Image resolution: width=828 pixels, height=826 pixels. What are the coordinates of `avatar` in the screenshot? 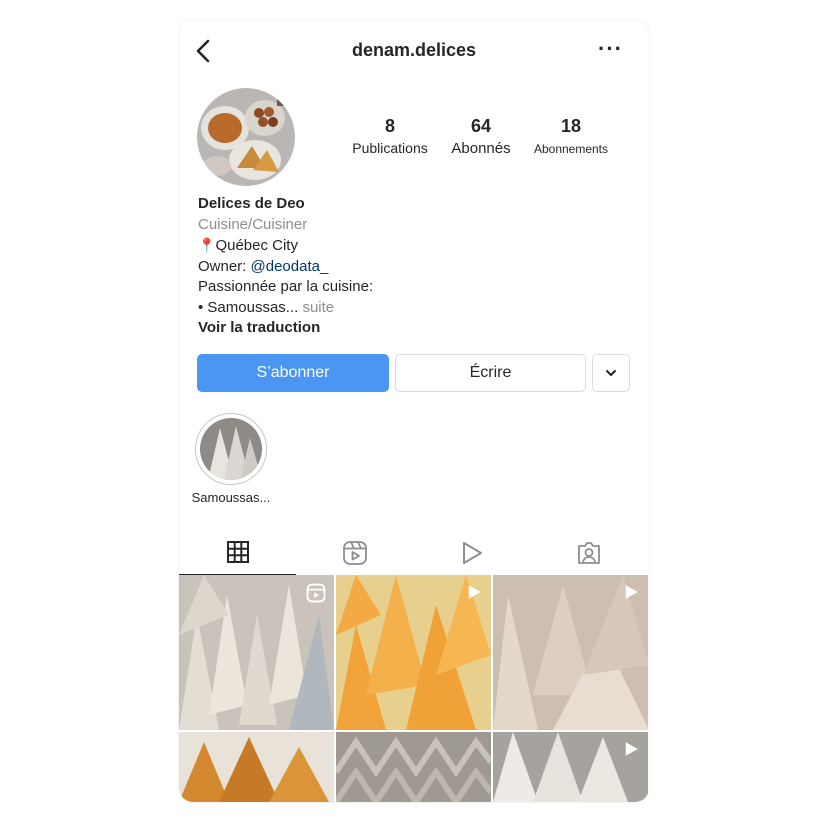 It's located at (246, 137).